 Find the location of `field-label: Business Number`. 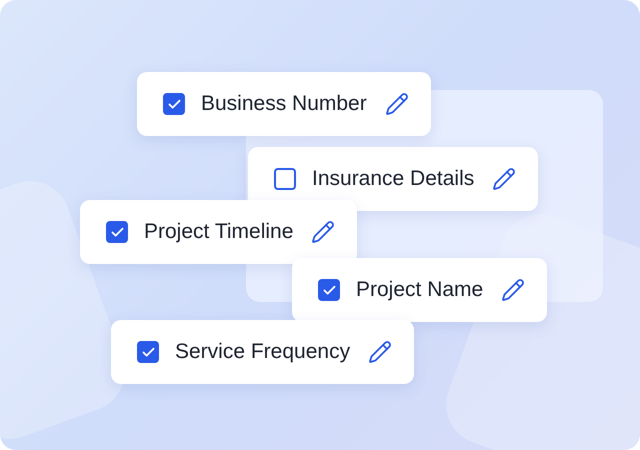

field-label: Business Number is located at coordinates (284, 104).